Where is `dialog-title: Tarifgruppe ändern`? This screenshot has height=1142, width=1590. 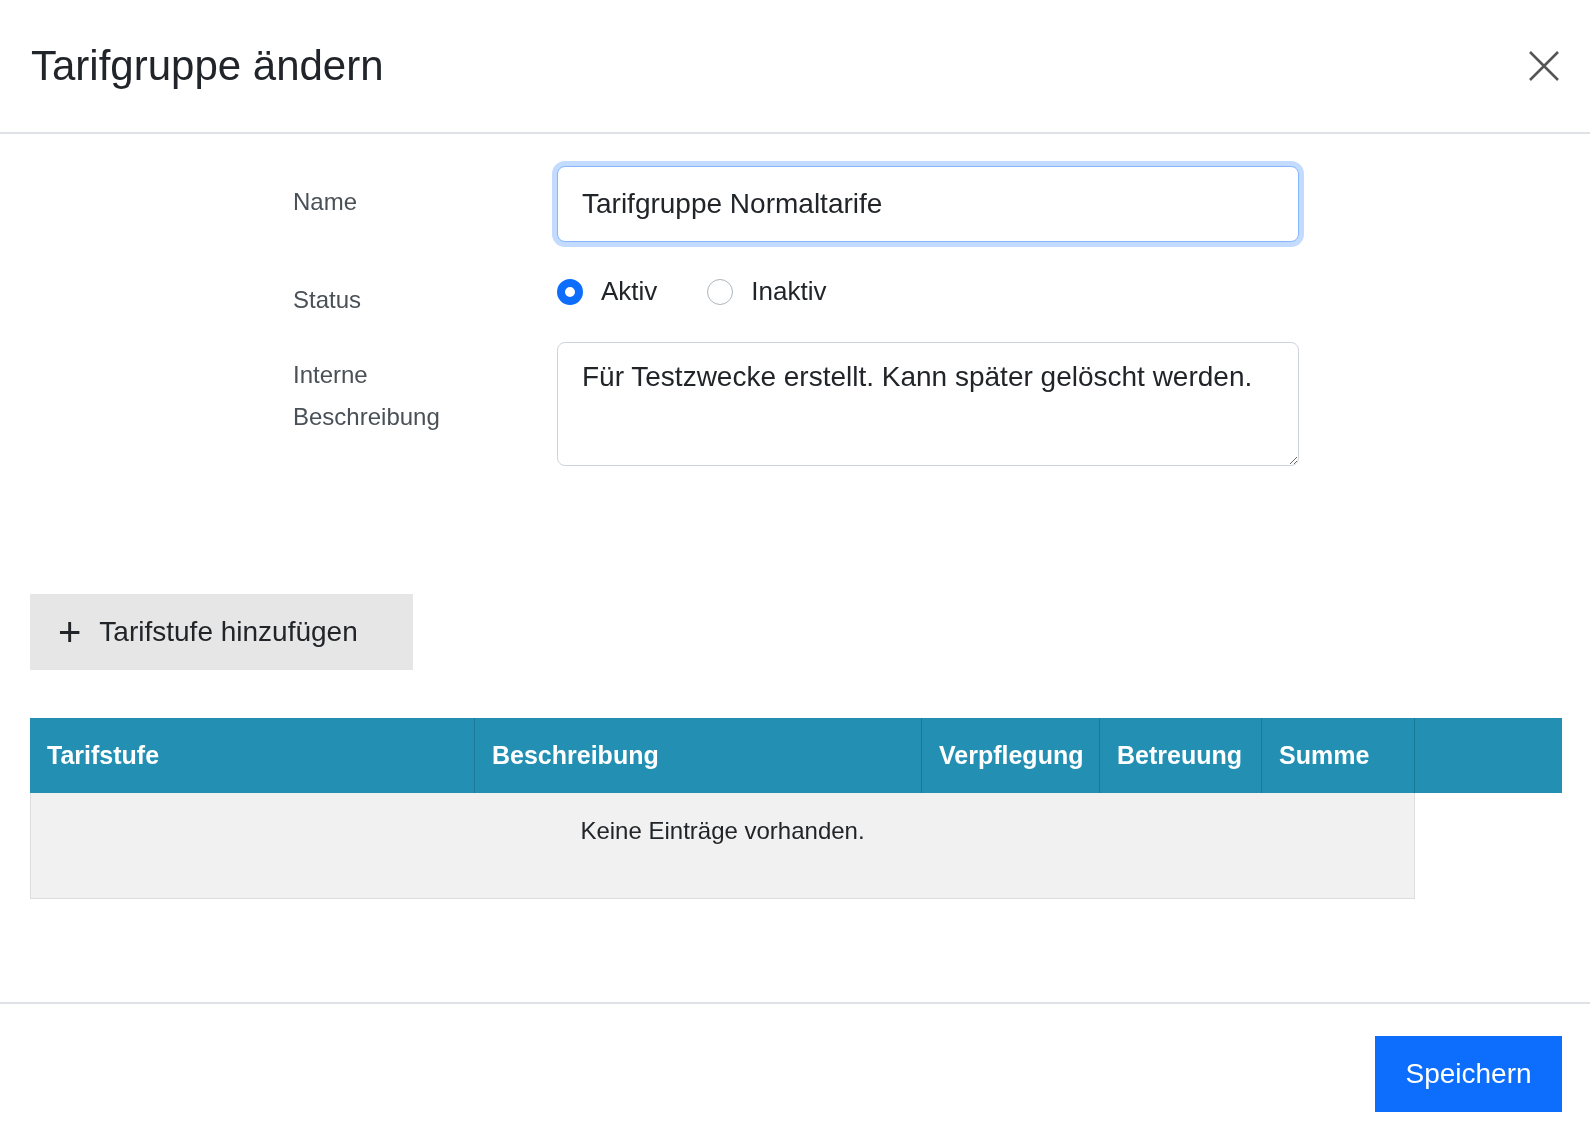 dialog-title: Tarifgruppe ändern is located at coordinates (207, 66).